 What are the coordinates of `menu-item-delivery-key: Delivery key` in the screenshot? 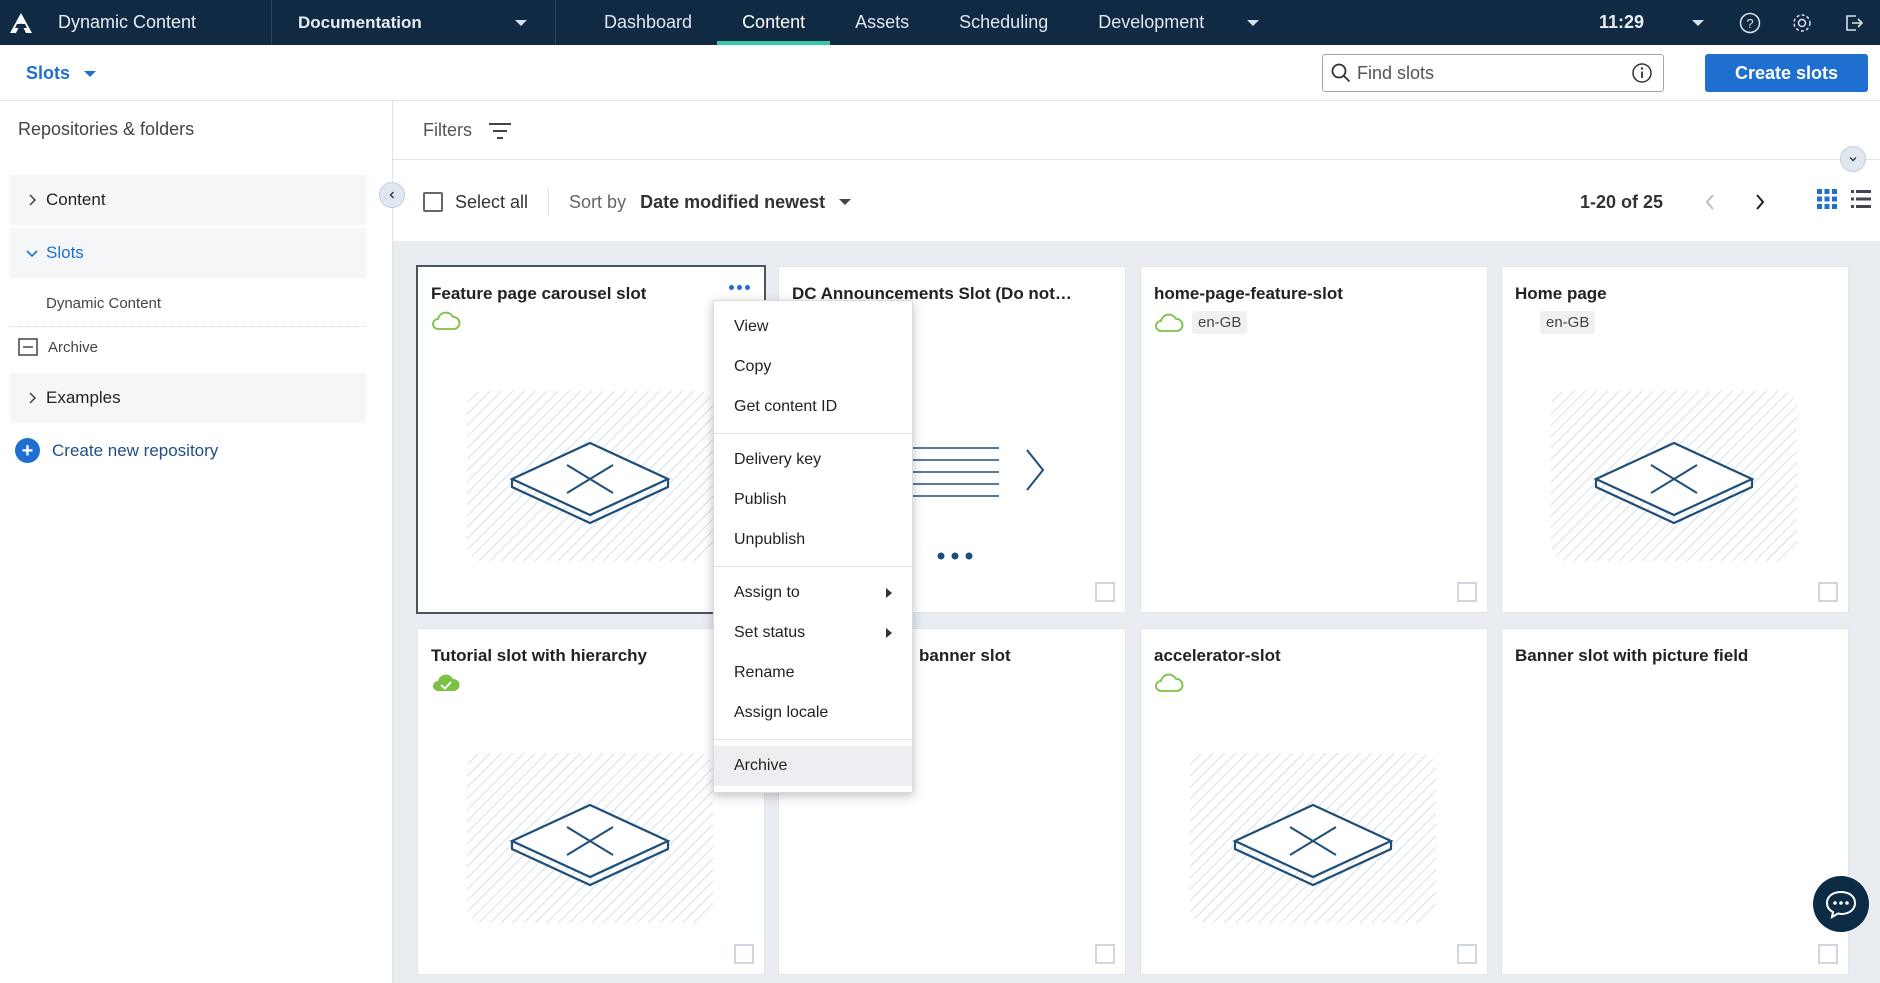 It's located at (813, 460).